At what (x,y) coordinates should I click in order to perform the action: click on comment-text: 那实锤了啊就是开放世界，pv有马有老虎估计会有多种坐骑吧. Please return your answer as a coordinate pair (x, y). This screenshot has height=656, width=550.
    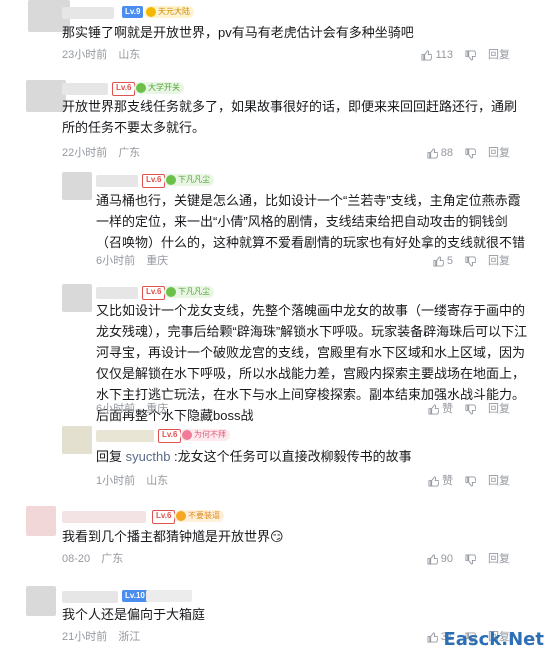
    Looking at the image, I should click on (238, 32).